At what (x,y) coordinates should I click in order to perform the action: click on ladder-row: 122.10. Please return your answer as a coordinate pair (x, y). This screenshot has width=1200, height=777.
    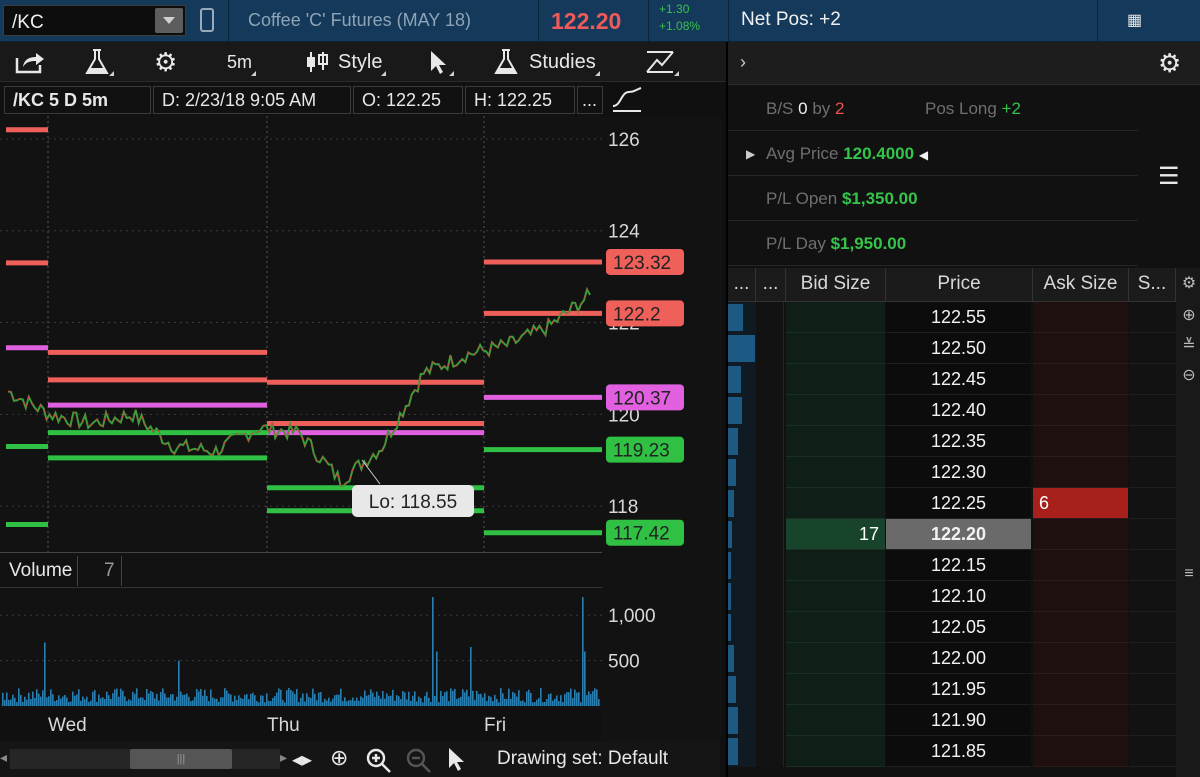
    Looking at the image, I should click on (952, 596).